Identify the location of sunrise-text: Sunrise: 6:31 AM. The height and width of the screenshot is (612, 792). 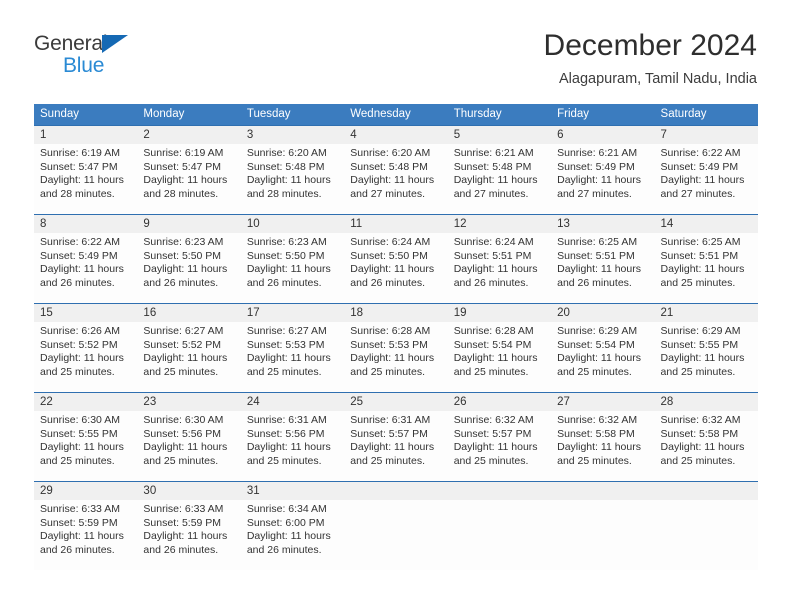
(390, 420).